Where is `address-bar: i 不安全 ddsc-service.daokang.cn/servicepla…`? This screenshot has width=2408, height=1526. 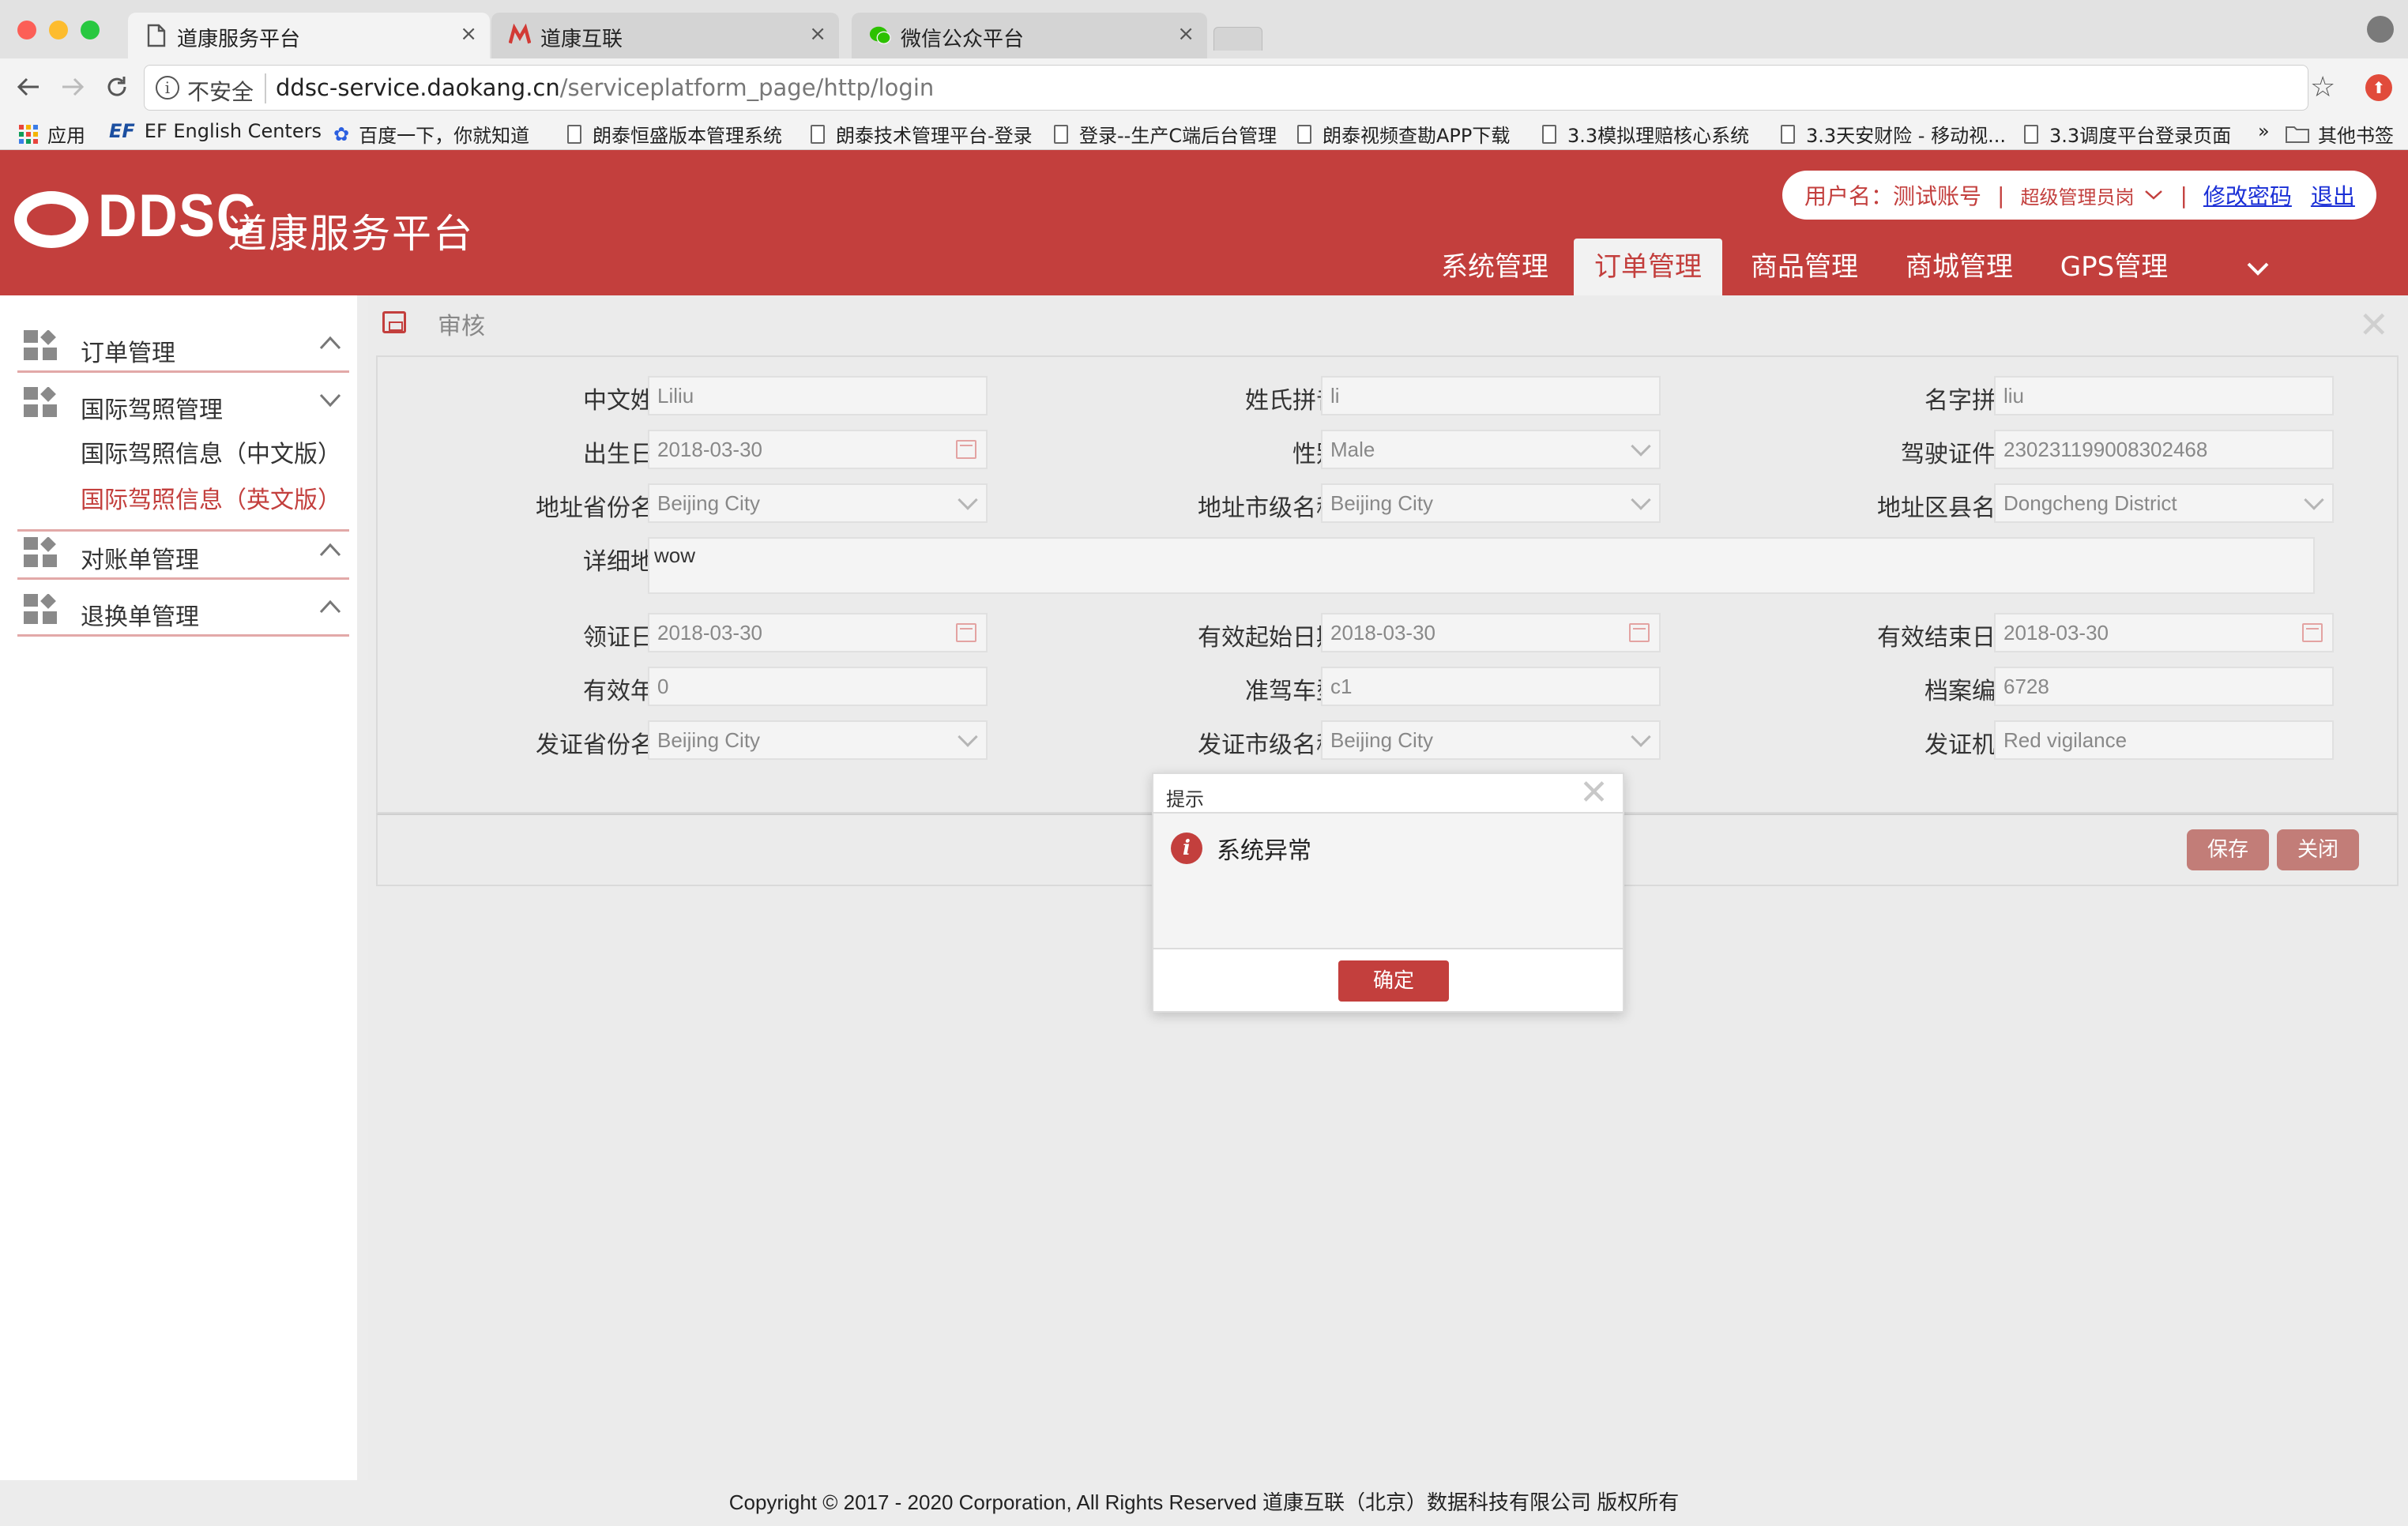 address-bar: i 不安全 ddsc-service.daokang.cn/servicepla… is located at coordinates (1226, 88).